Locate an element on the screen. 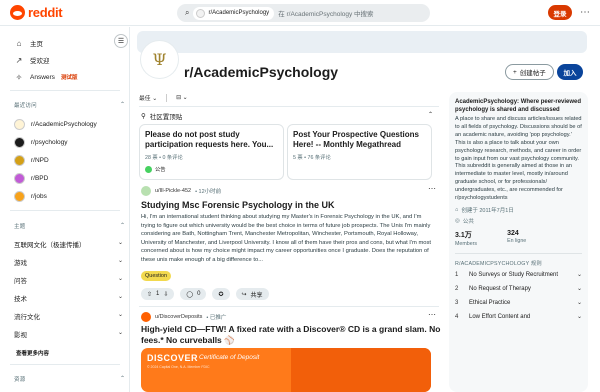 Image resolution: width=600 pixels, height=392 pixels. post-flair: Question is located at coordinates (156, 276).